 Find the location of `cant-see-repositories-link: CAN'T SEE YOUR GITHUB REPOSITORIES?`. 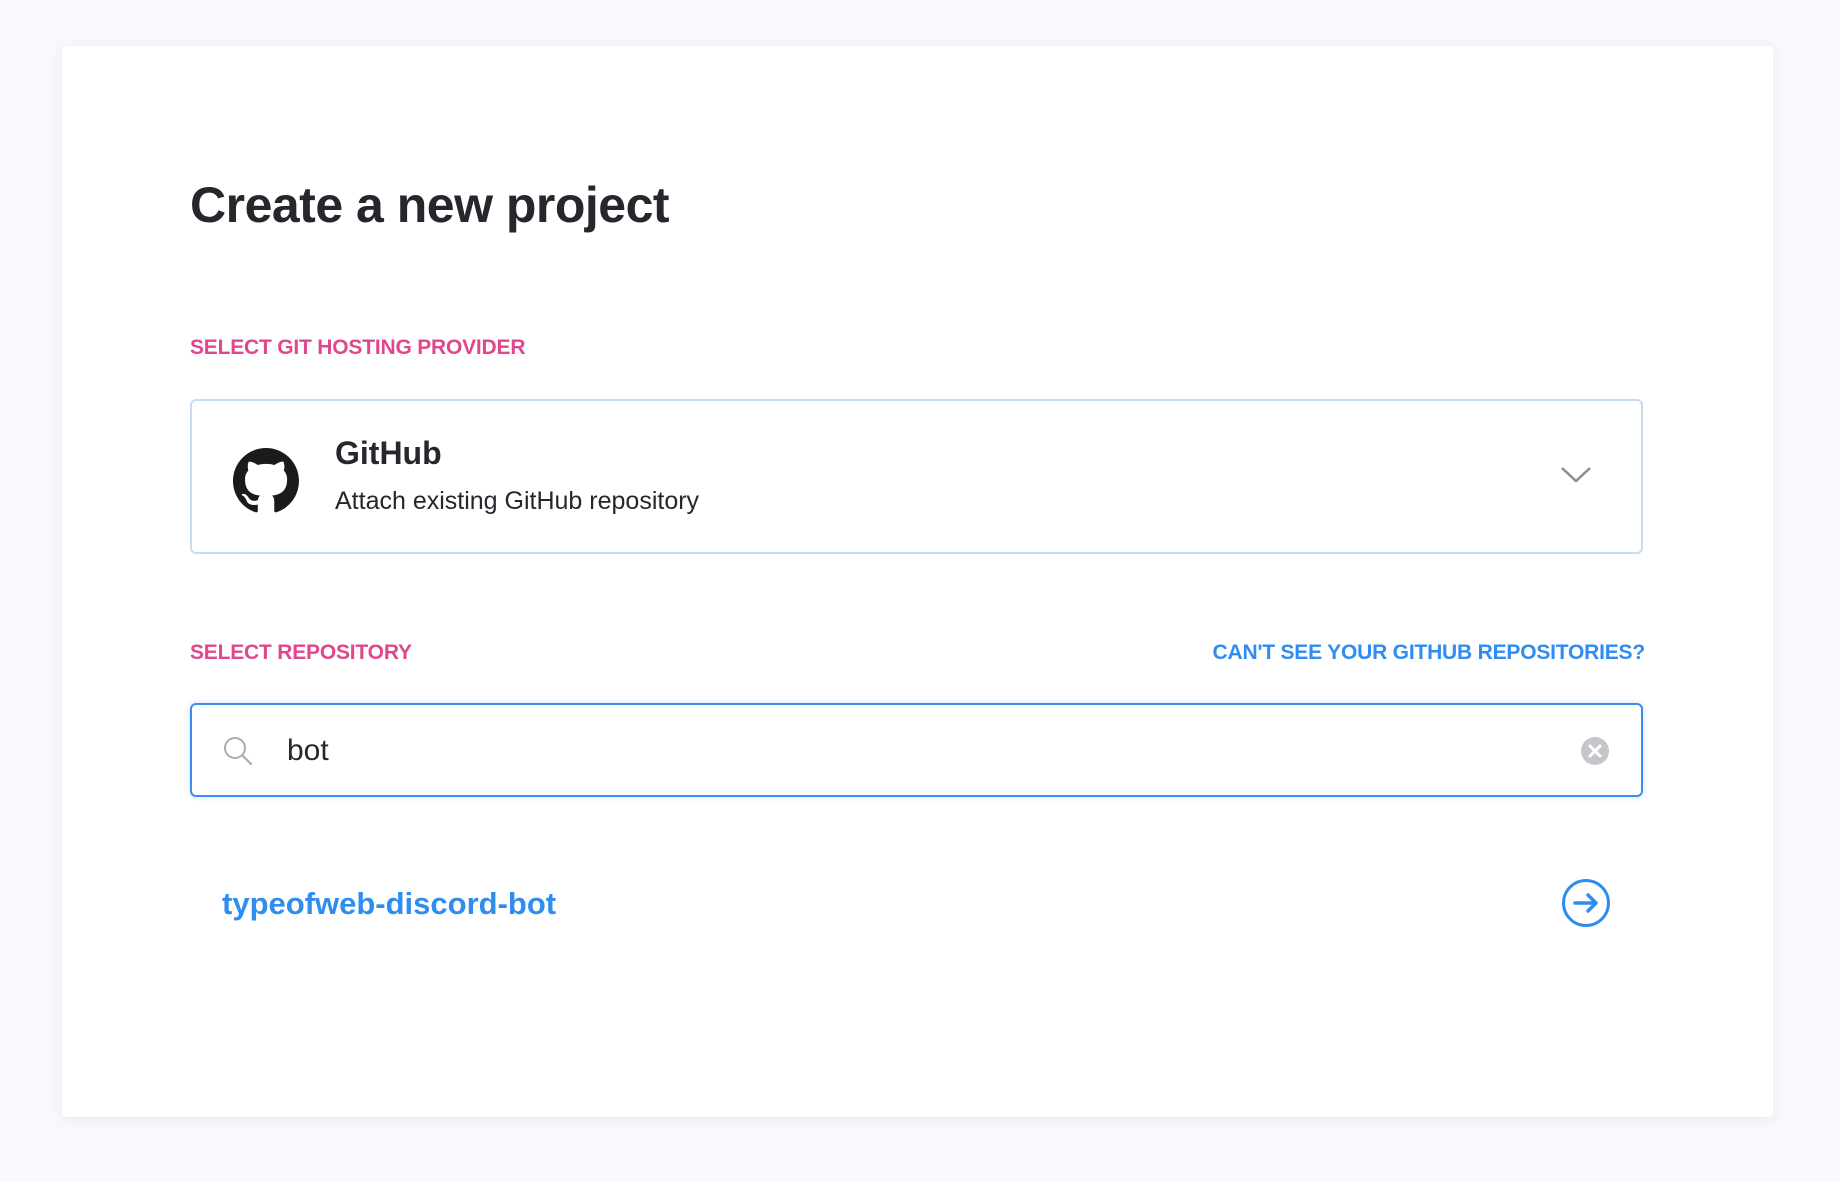

cant-see-repositories-link: CAN'T SEE YOUR GITHUB REPOSITORIES? is located at coordinates (1429, 653).